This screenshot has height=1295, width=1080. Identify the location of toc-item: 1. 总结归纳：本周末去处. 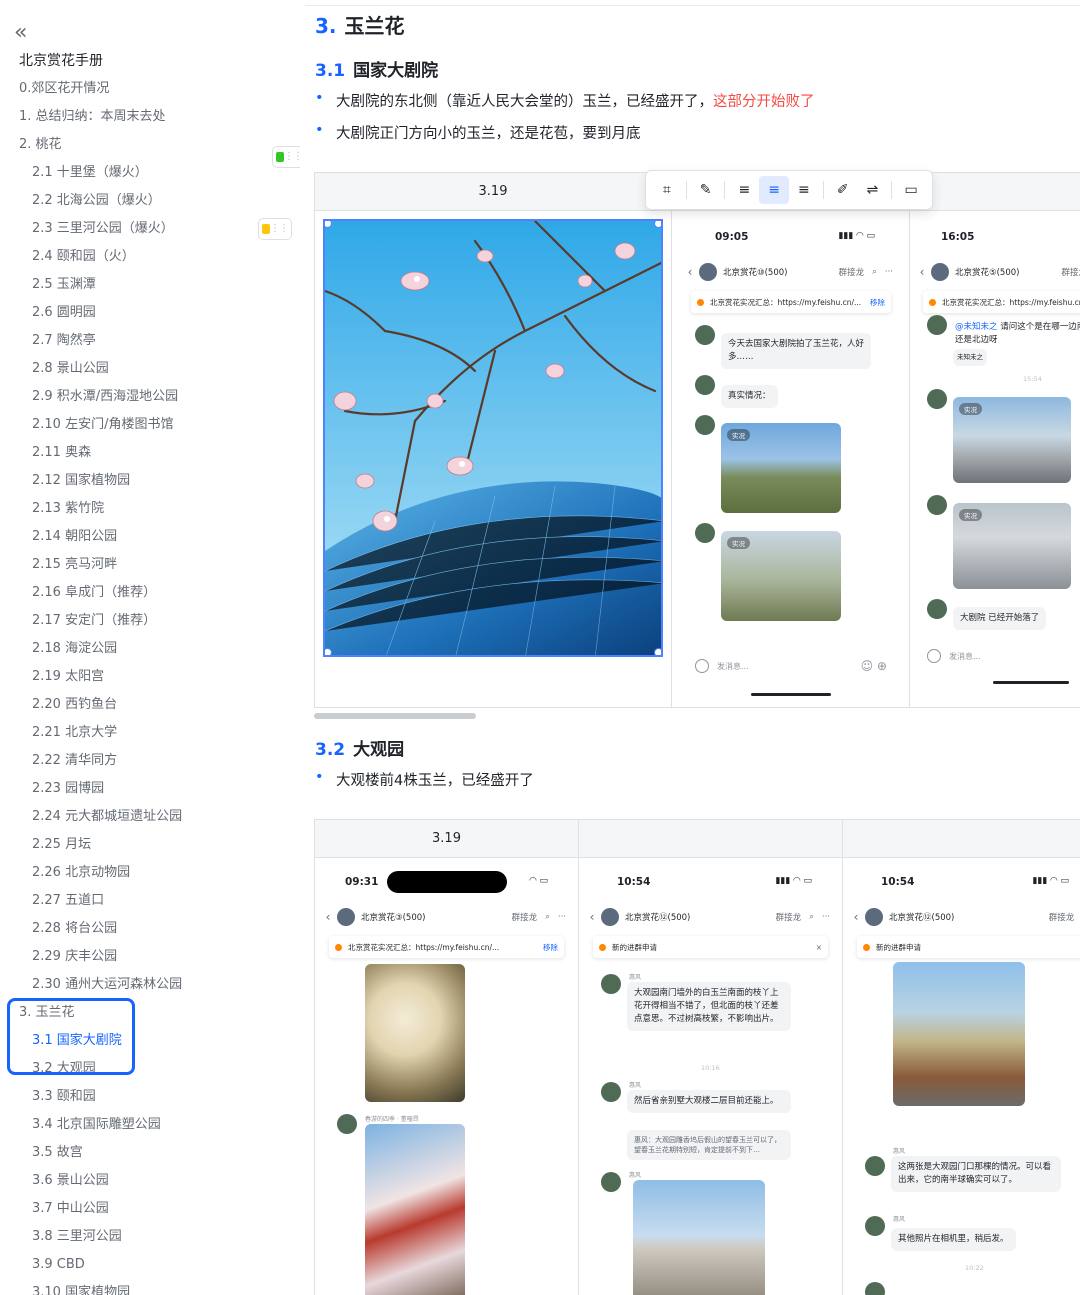
(150, 117).